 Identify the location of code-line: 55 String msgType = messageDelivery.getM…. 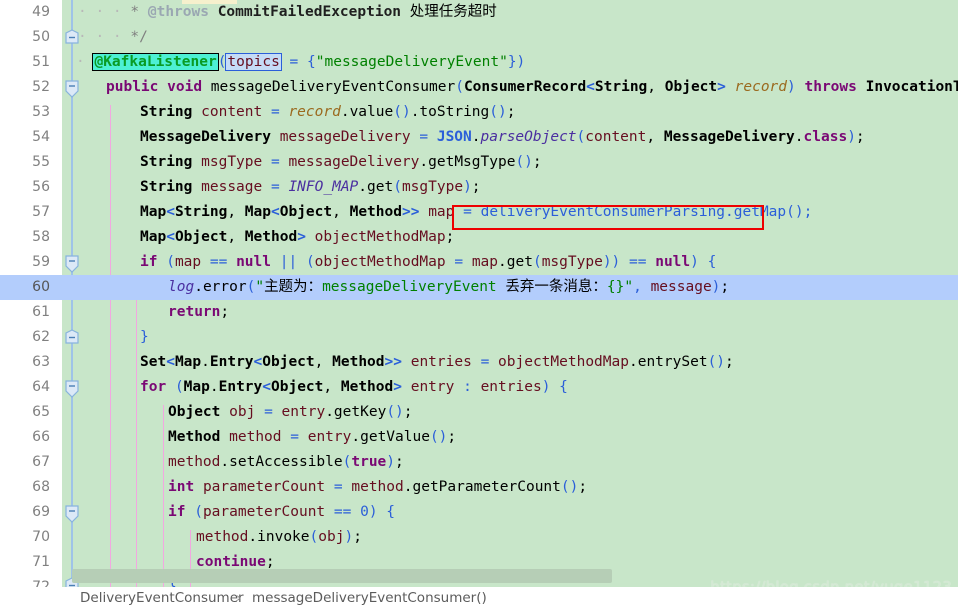
(479, 162).